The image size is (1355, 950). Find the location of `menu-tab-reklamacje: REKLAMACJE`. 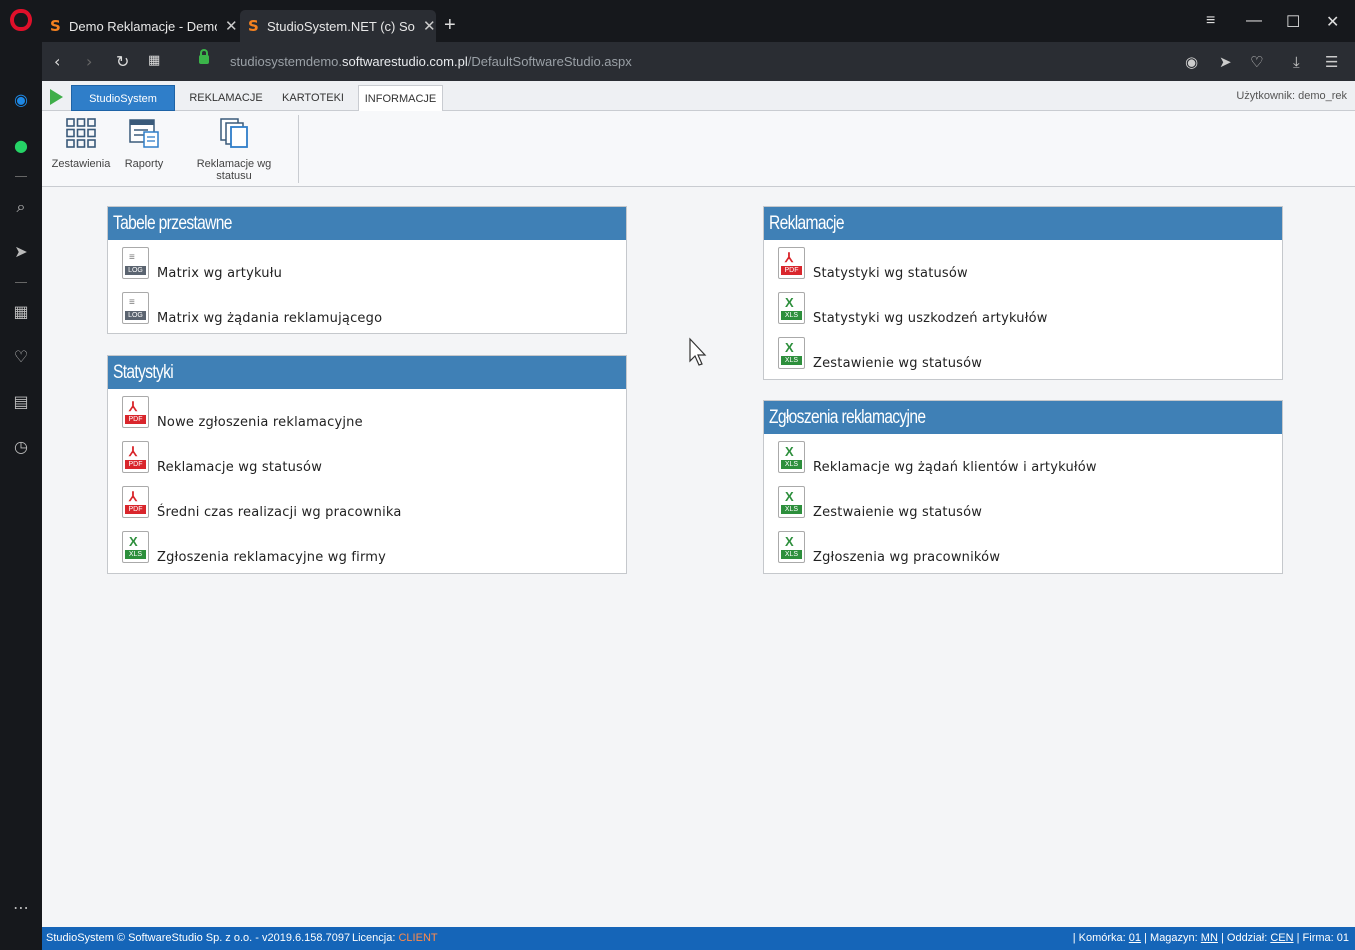

menu-tab-reklamacje: REKLAMACJE is located at coordinates (226, 98).